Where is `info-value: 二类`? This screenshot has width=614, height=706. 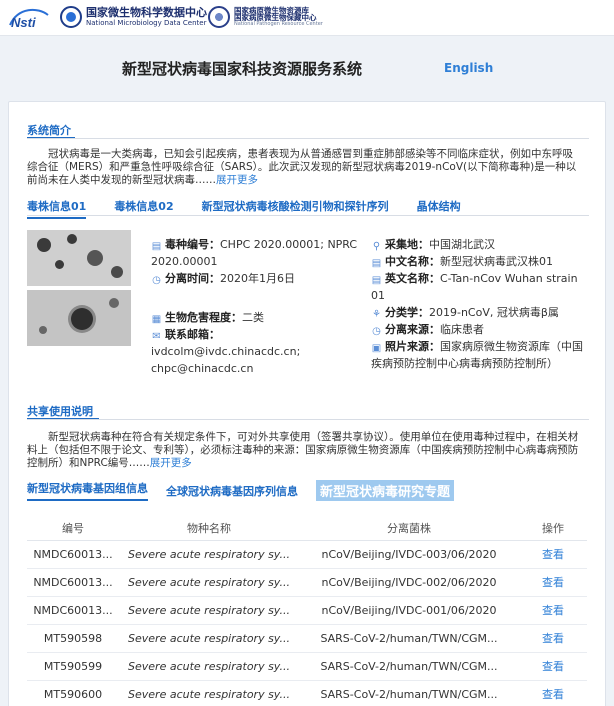
info-value: 二类 is located at coordinates (253, 317).